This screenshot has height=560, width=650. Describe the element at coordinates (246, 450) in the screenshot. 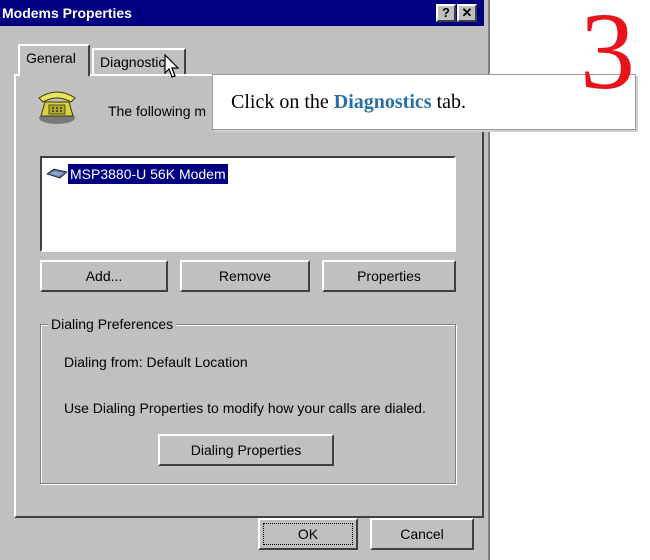

I see `dialing-properties-button: Dialing Properties` at that location.